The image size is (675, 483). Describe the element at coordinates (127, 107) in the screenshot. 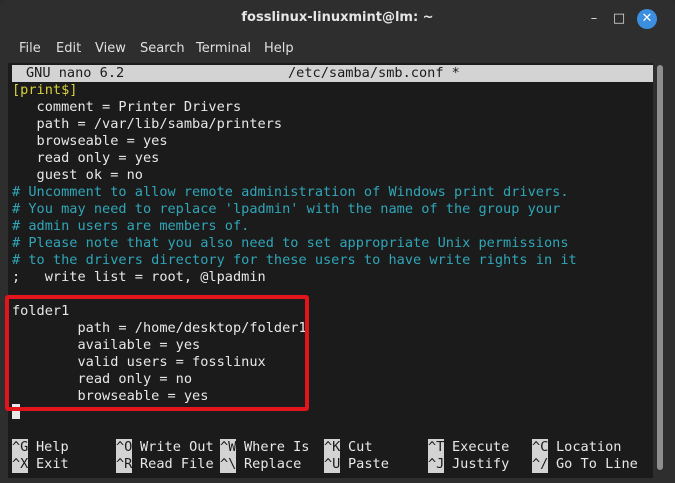

I see `editor-line: comment = Printer Drivers` at that location.